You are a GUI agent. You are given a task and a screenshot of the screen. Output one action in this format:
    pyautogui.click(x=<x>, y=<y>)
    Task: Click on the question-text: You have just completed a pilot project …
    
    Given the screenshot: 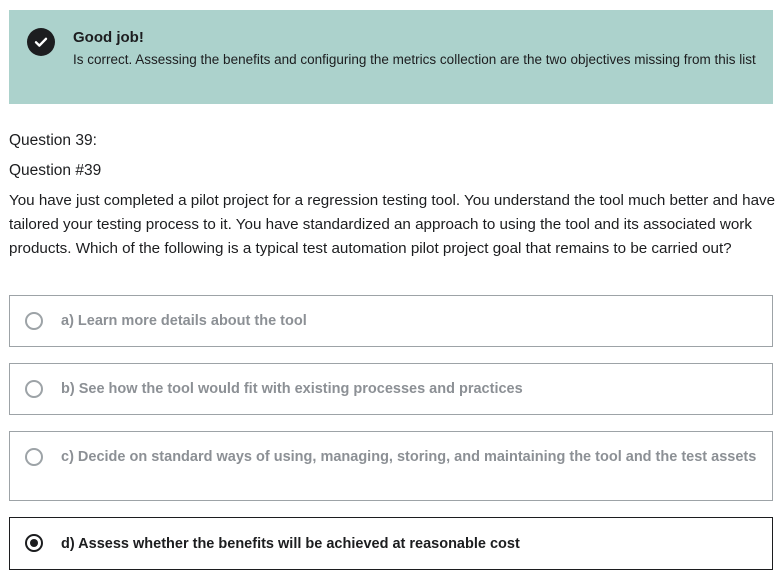 What is the action you would take?
    pyautogui.click(x=392, y=224)
    